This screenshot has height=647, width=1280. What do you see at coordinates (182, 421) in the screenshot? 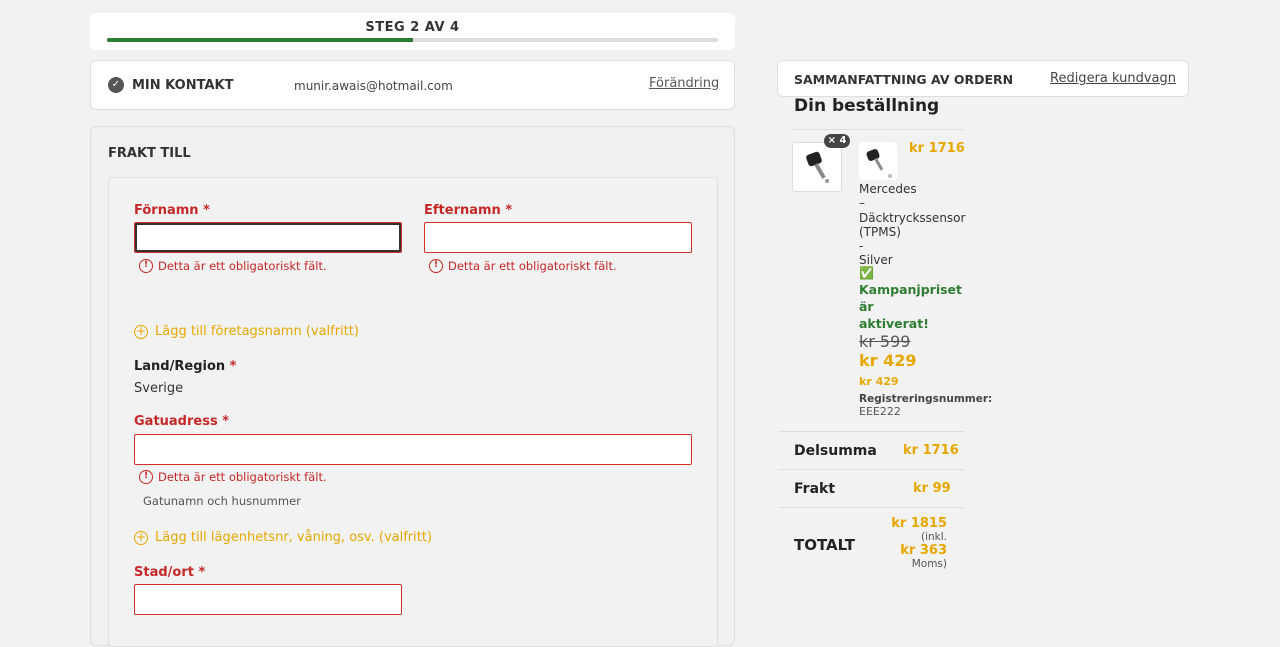
I see `street-label: Gatuadress *` at bounding box center [182, 421].